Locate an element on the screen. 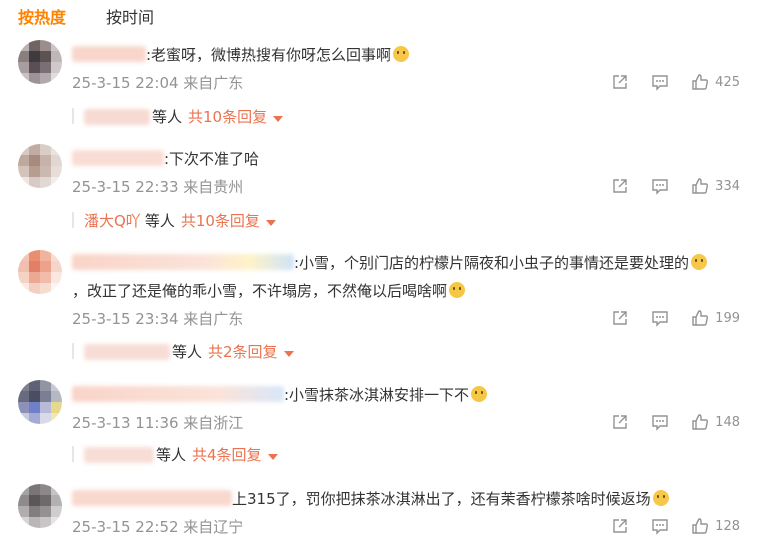 This screenshot has width=758, height=548. comment-actions: 199 is located at coordinates (664, 318).